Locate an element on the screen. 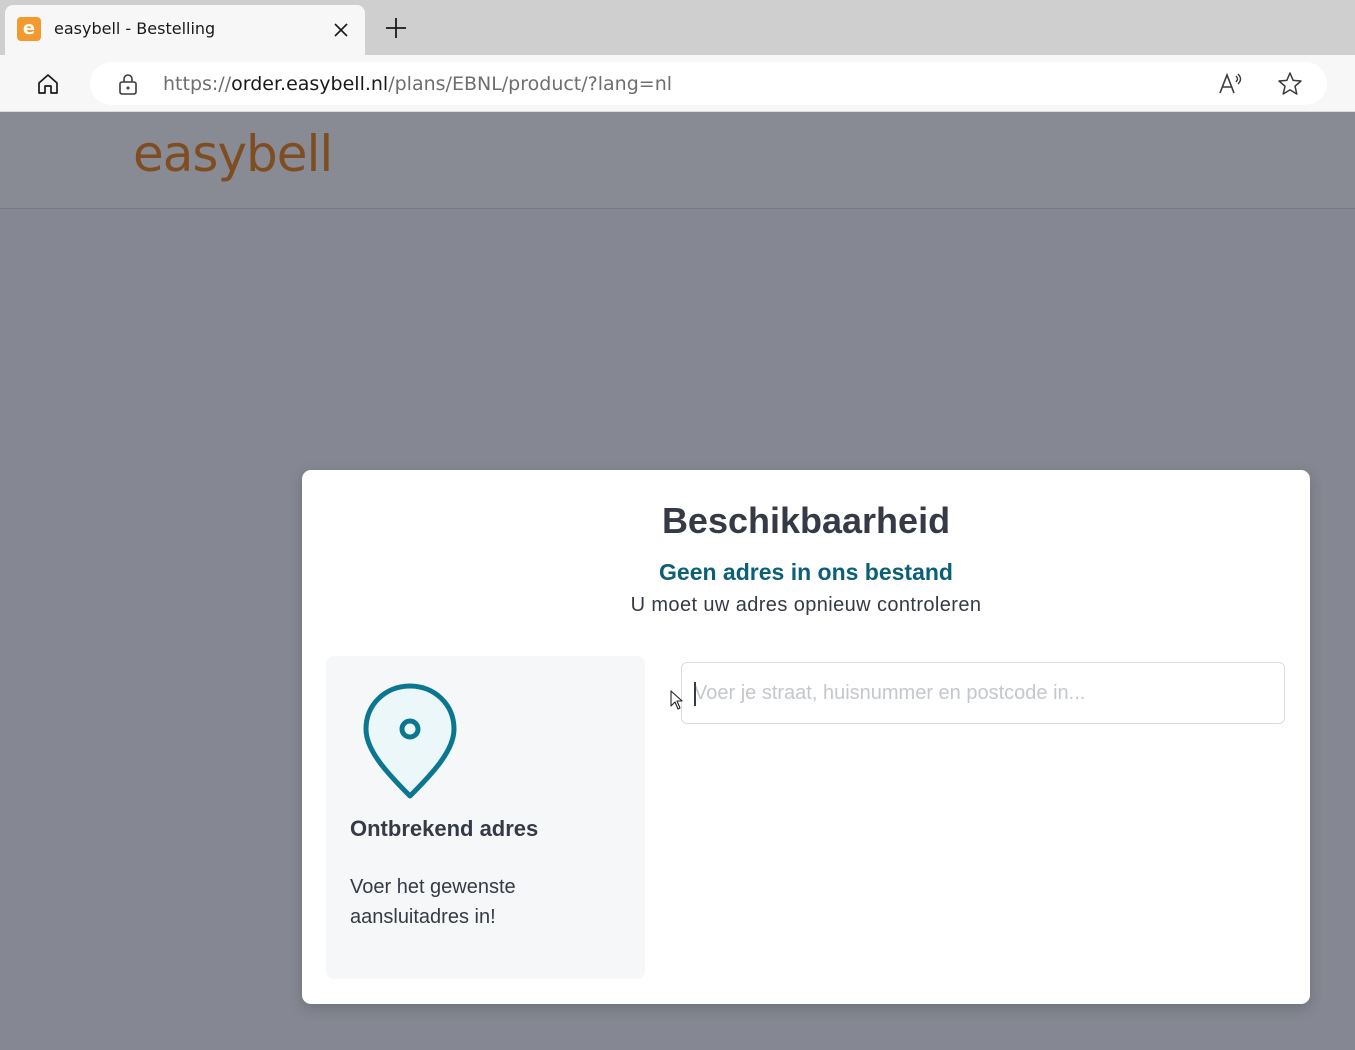 The image size is (1355, 1050). map-pin-icon is located at coordinates (410, 741).